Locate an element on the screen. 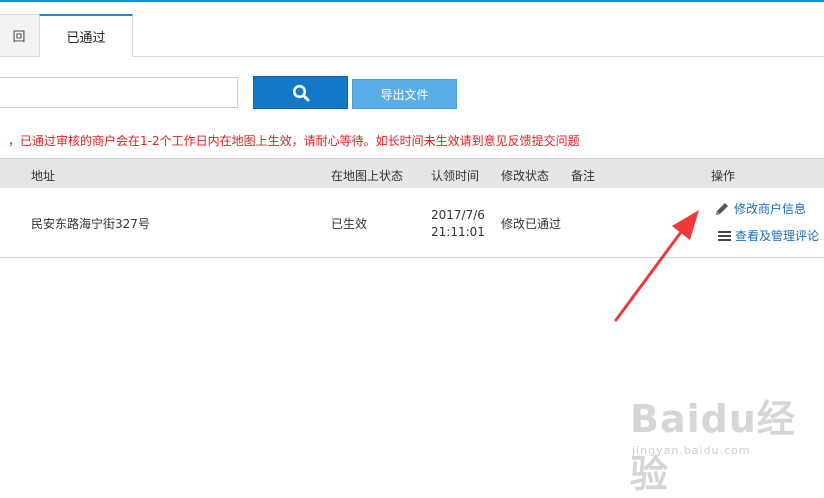  list-icon is located at coordinates (724, 235).